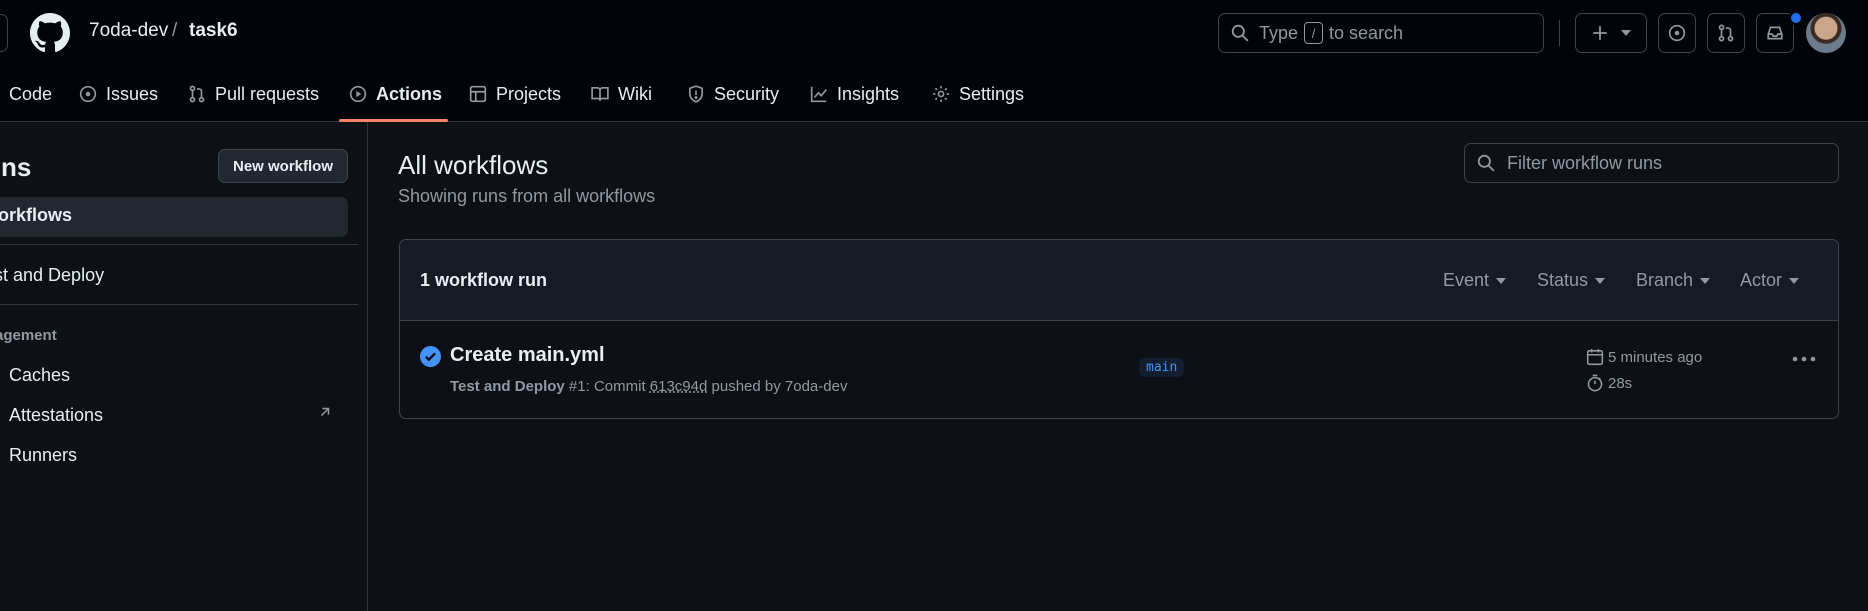 The height and width of the screenshot is (611, 1868). Describe the element at coordinates (1279, 32) in the screenshot. I see `search-prefix: Type` at that location.